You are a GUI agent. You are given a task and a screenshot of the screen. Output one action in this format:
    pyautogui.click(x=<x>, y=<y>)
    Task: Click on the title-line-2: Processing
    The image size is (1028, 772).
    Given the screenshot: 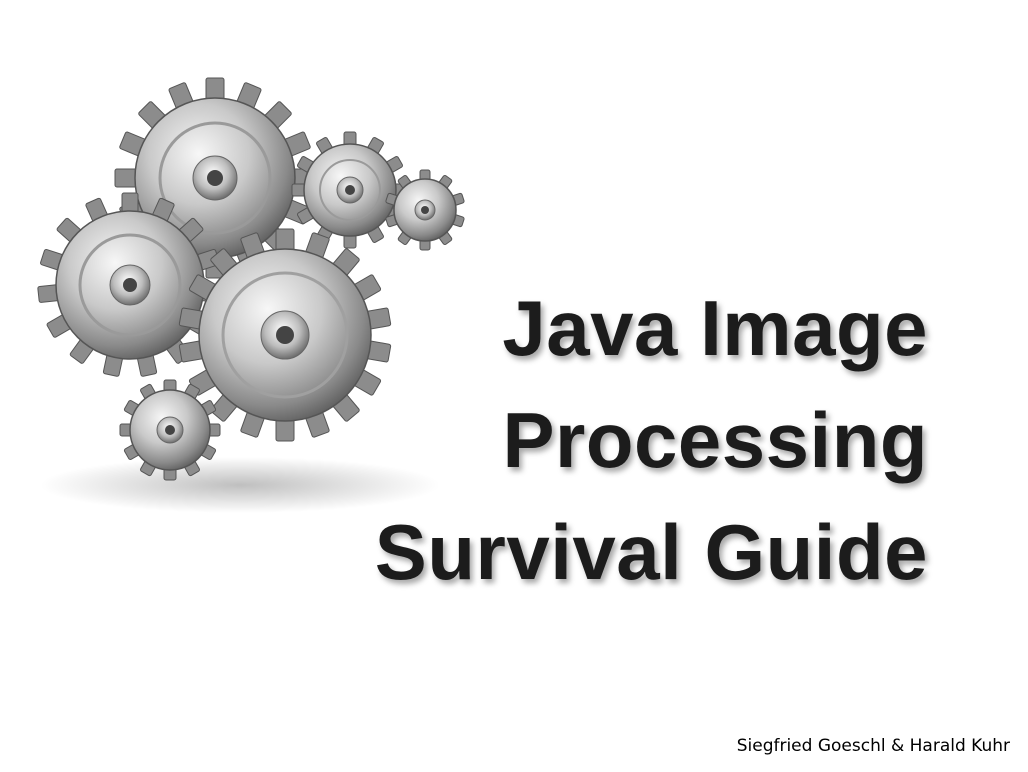 What is the action you would take?
    pyautogui.click(x=715, y=440)
    